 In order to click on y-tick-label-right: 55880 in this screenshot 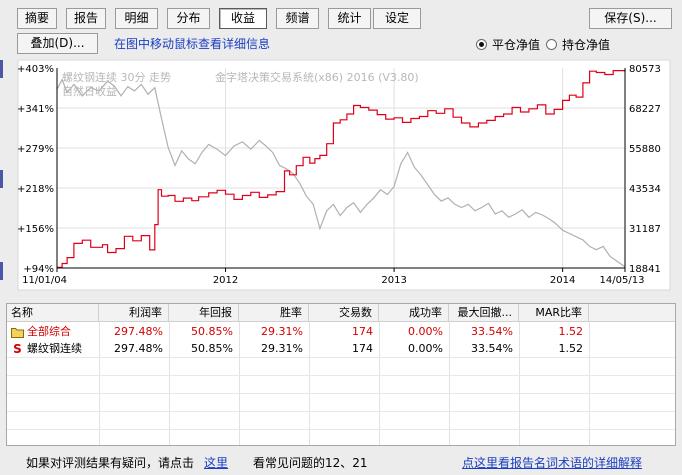, I will do `click(645, 149)`.